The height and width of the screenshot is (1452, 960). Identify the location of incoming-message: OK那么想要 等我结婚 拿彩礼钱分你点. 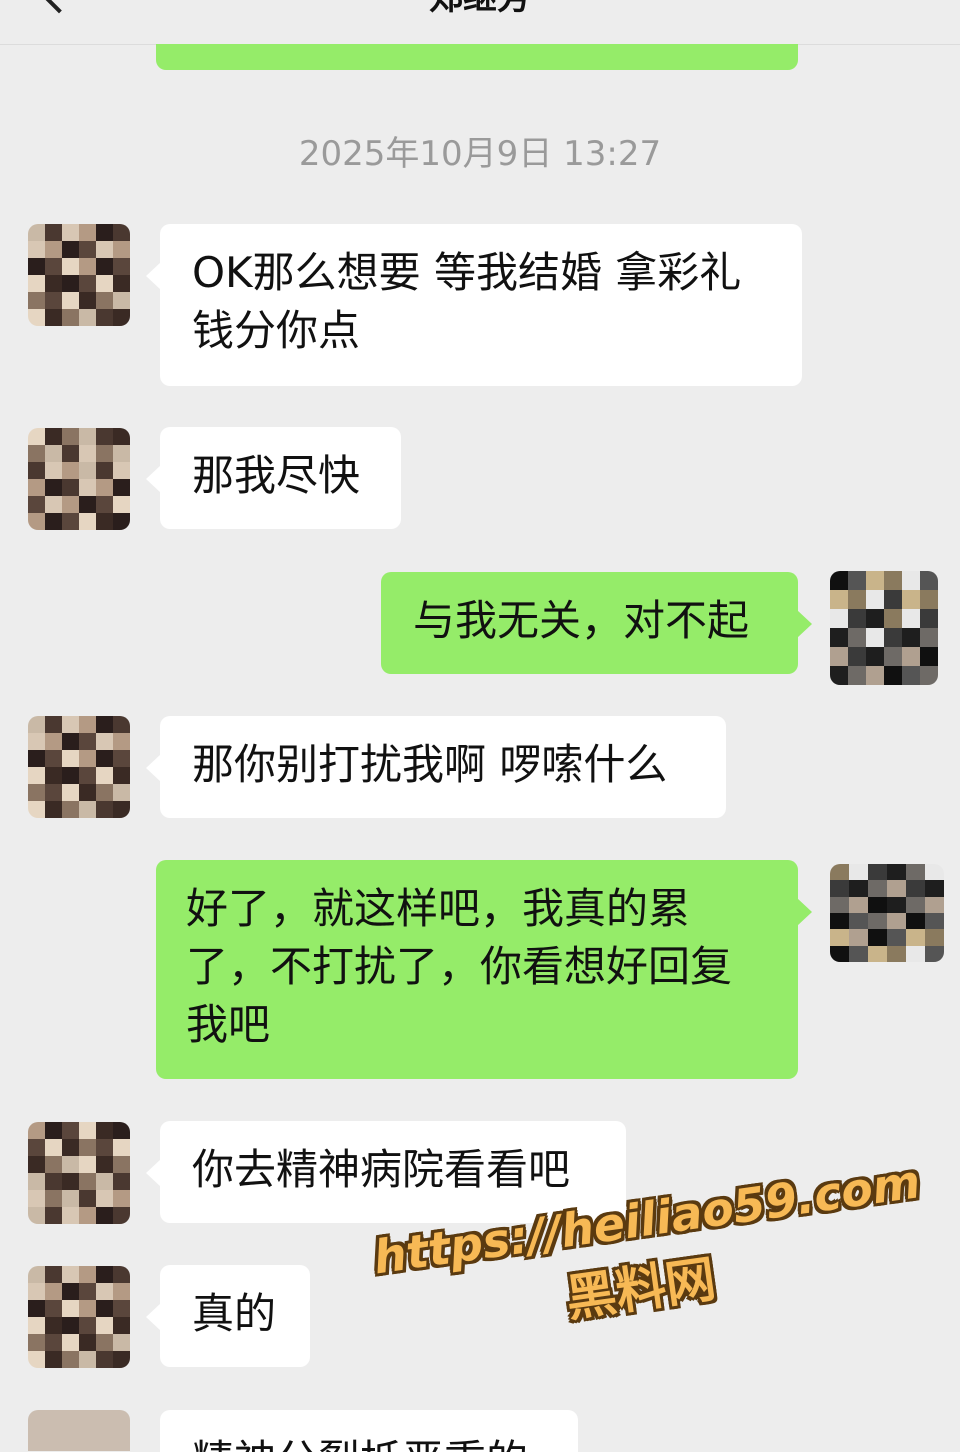
(474, 305).